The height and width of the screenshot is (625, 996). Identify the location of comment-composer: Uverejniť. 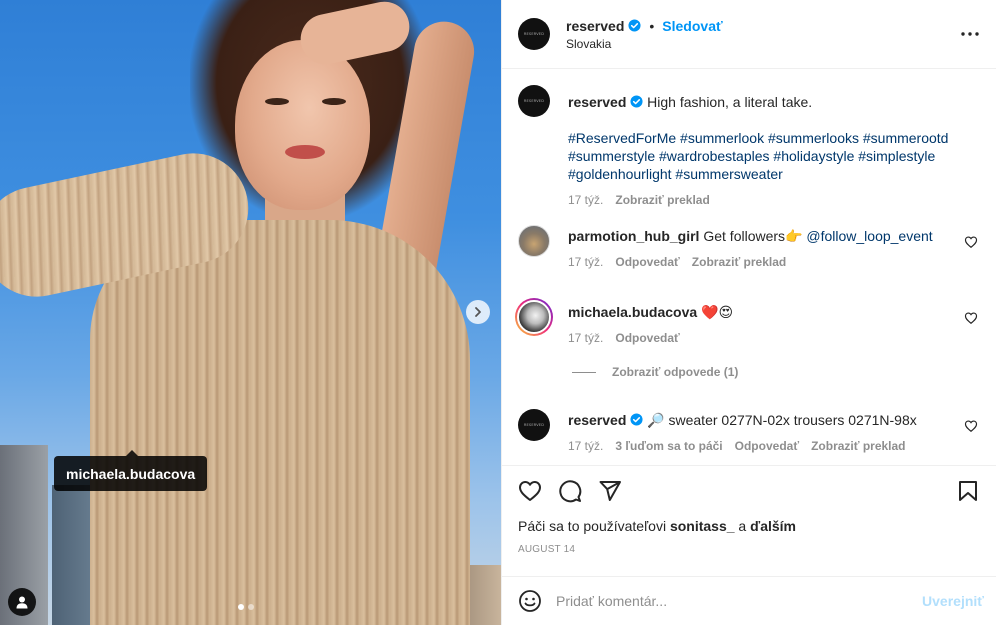
(749, 600).